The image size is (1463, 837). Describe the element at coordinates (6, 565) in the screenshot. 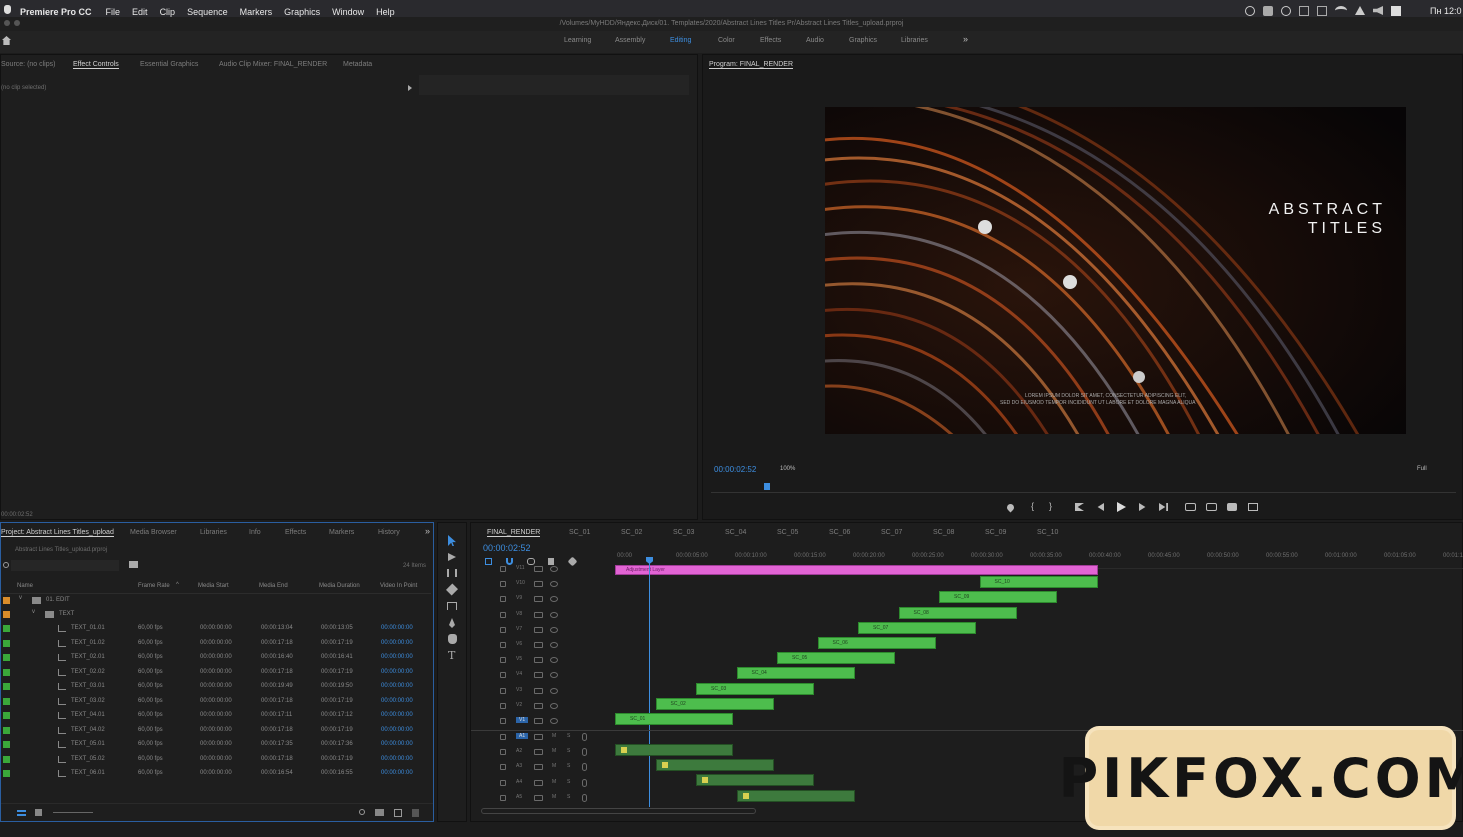

I see `search-icon` at that location.